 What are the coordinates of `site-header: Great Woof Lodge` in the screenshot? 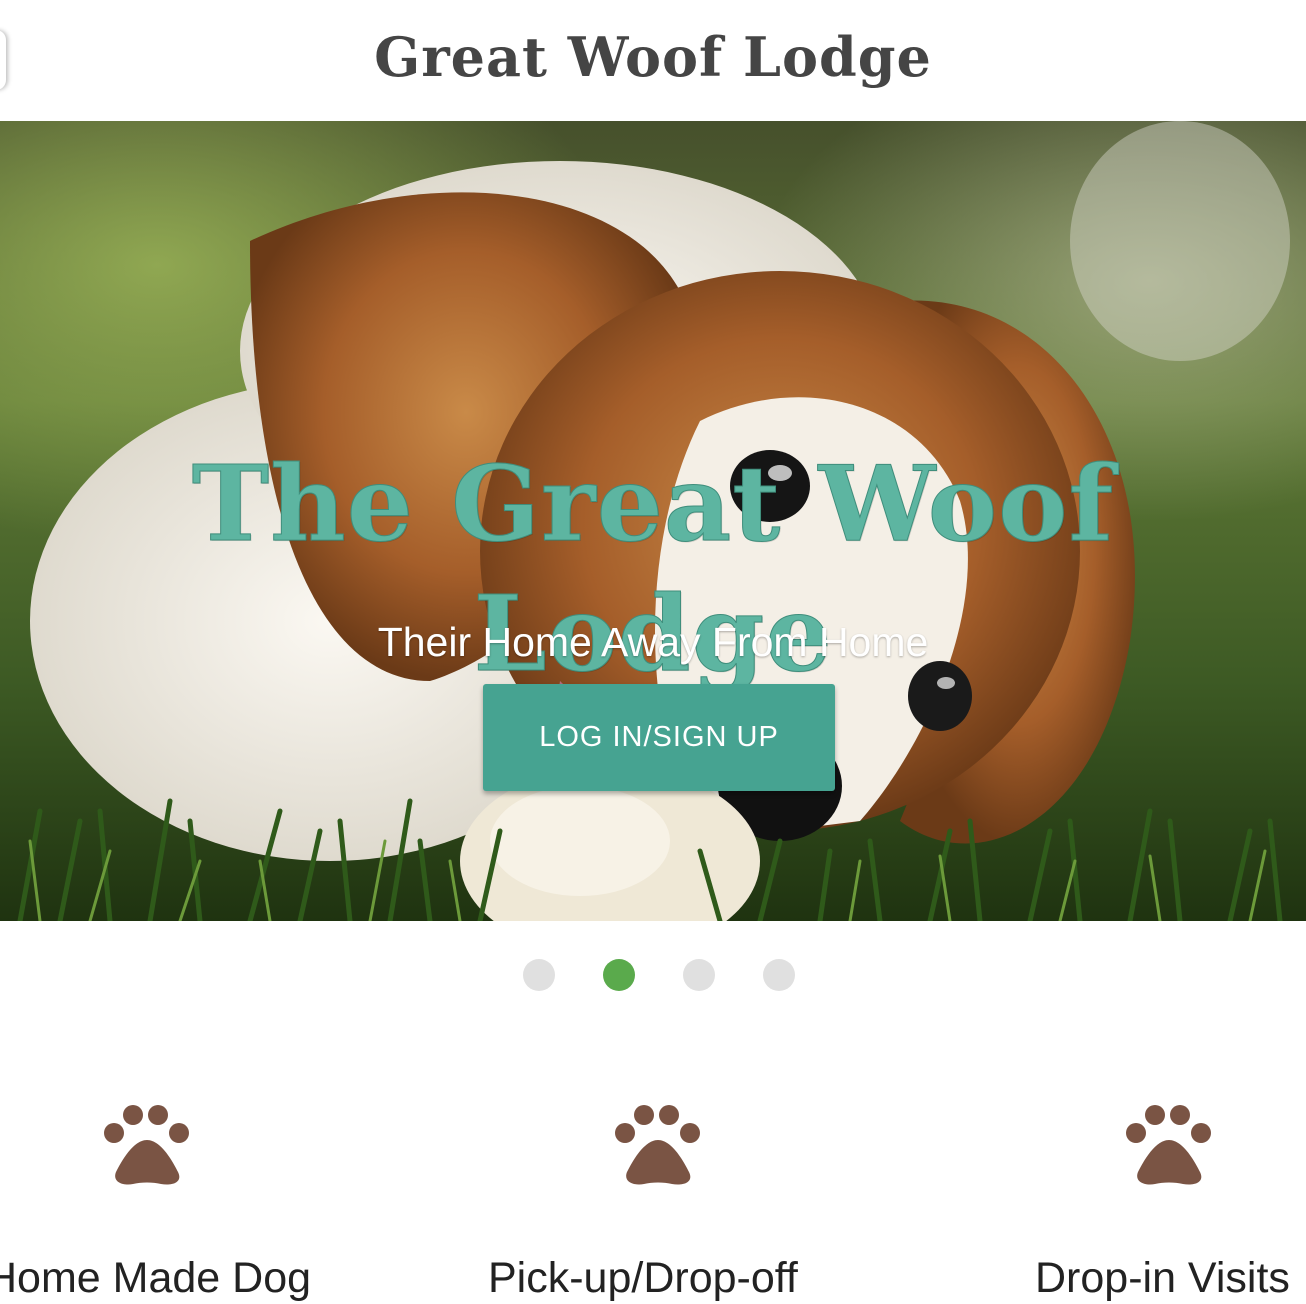 It's located at (653, 60).